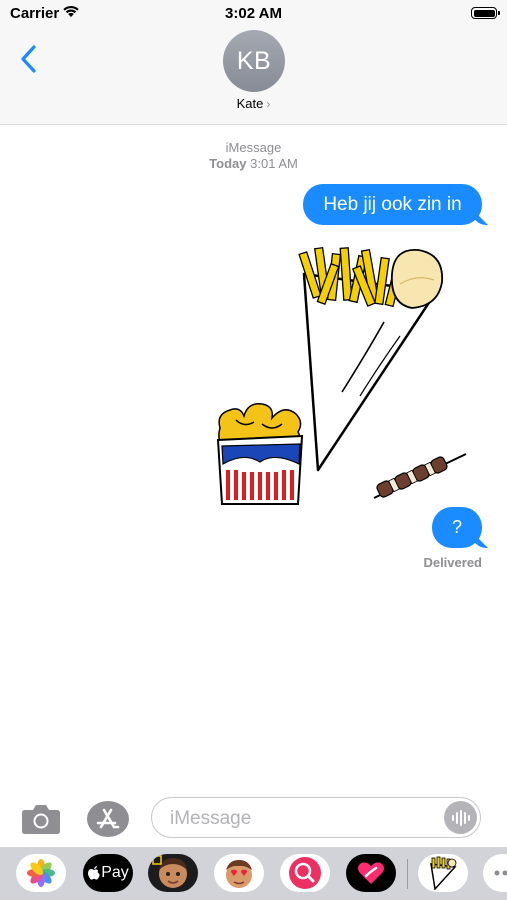 The width and height of the screenshot is (507, 900). What do you see at coordinates (500, 873) in the screenshot?
I see `more-icon` at bounding box center [500, 873].